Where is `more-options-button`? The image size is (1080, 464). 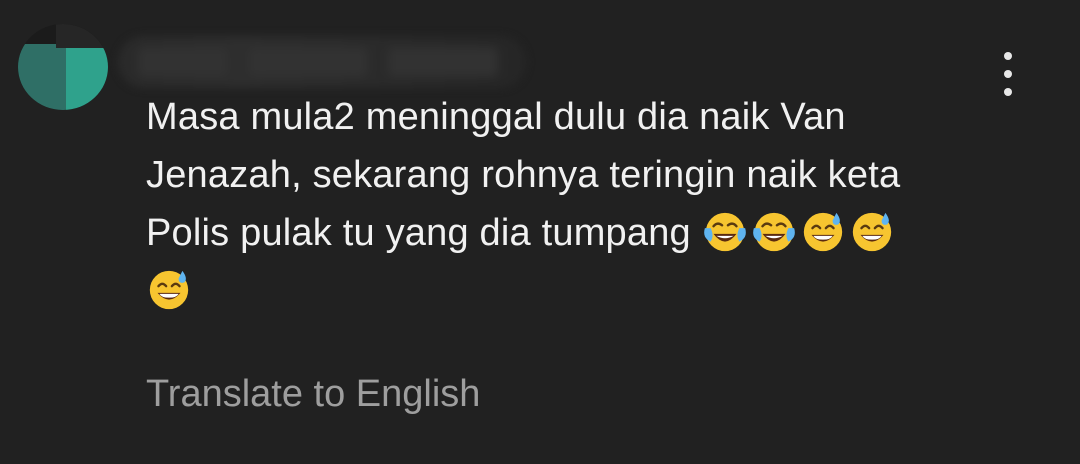 more-options-button is located at coordinates (1008, 74).